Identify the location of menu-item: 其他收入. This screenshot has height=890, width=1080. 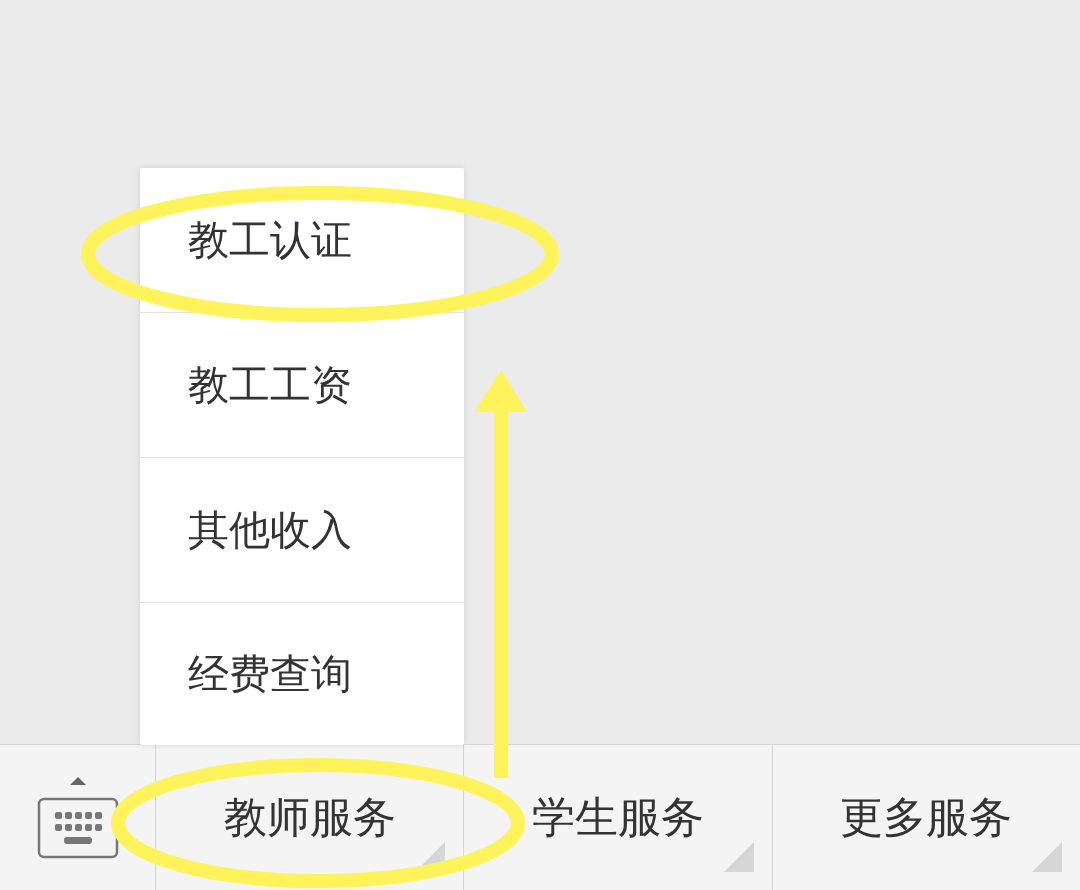
(302, 530).